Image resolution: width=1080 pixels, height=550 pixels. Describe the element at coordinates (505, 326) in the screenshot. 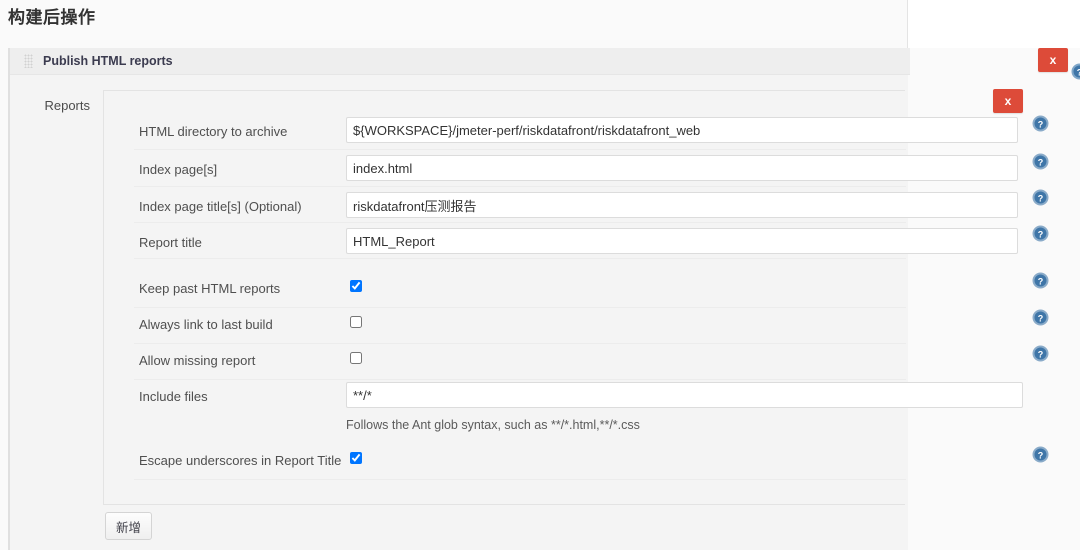

I see `form-row: Always link to last build` at that location.